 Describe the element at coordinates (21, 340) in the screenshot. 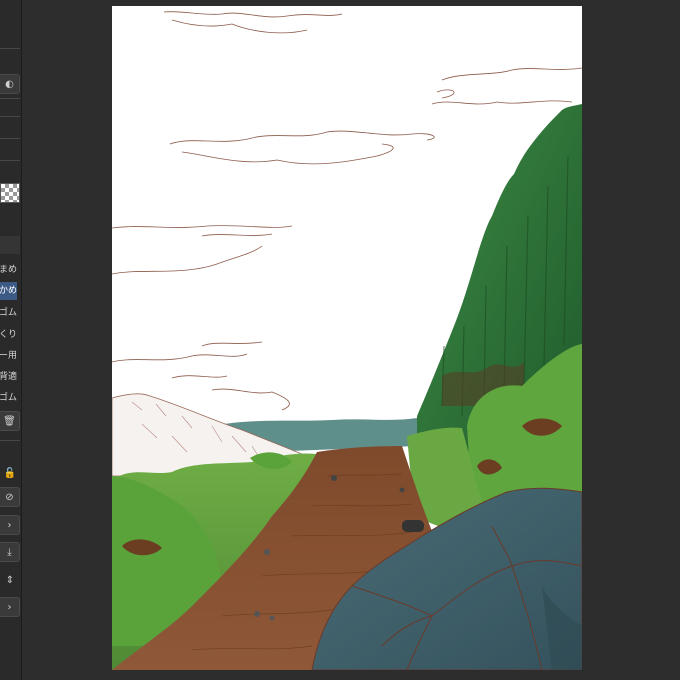

I see `sidebar-edge` at that location.